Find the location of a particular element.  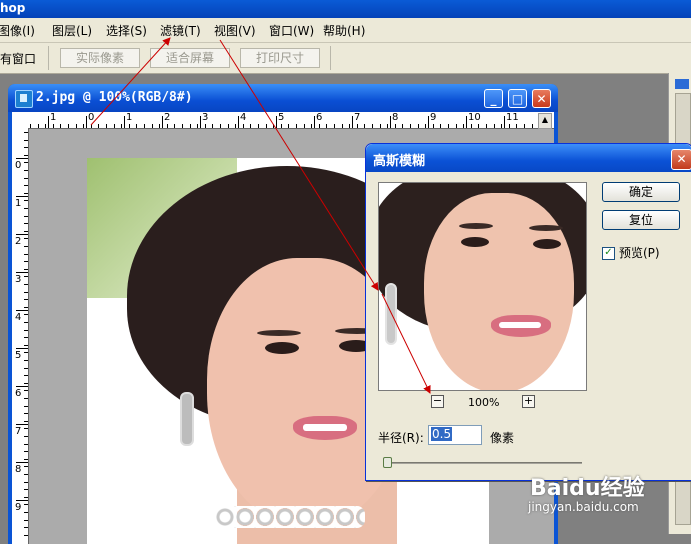

arrow-to-filter-menu is located at coordinates (130, 81).